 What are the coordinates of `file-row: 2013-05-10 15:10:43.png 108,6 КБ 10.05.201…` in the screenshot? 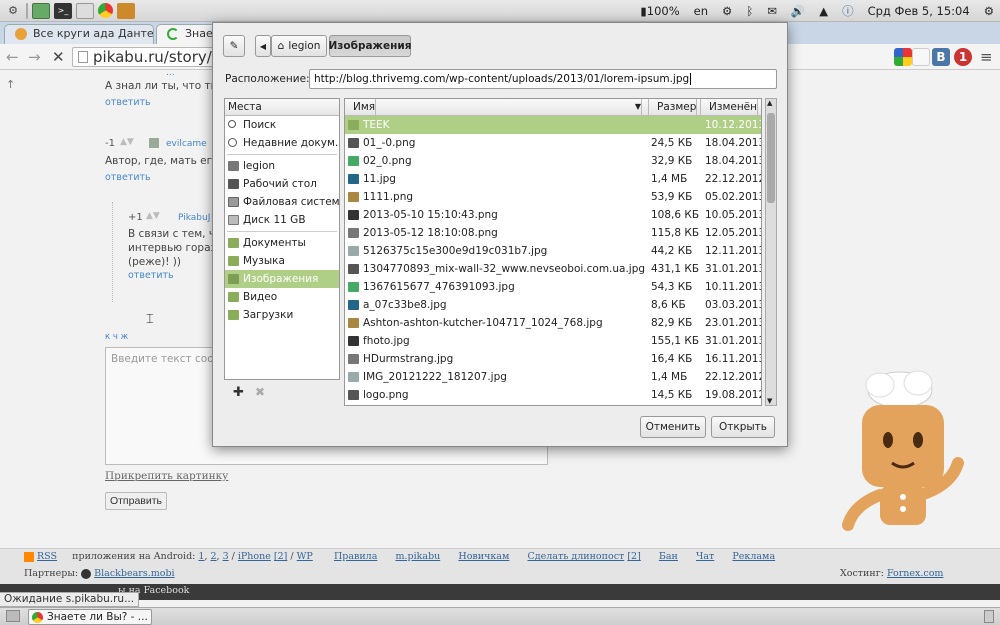 It's located at (553, 215).